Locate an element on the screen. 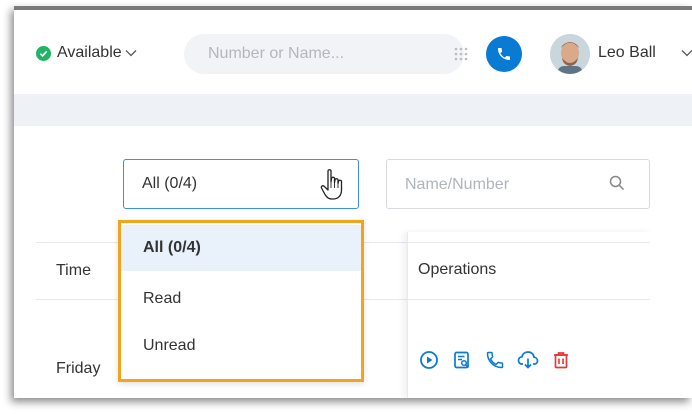 This screenshot has width=692, height=415. user-name: Leo Ball is located at coordinates (627, 53).